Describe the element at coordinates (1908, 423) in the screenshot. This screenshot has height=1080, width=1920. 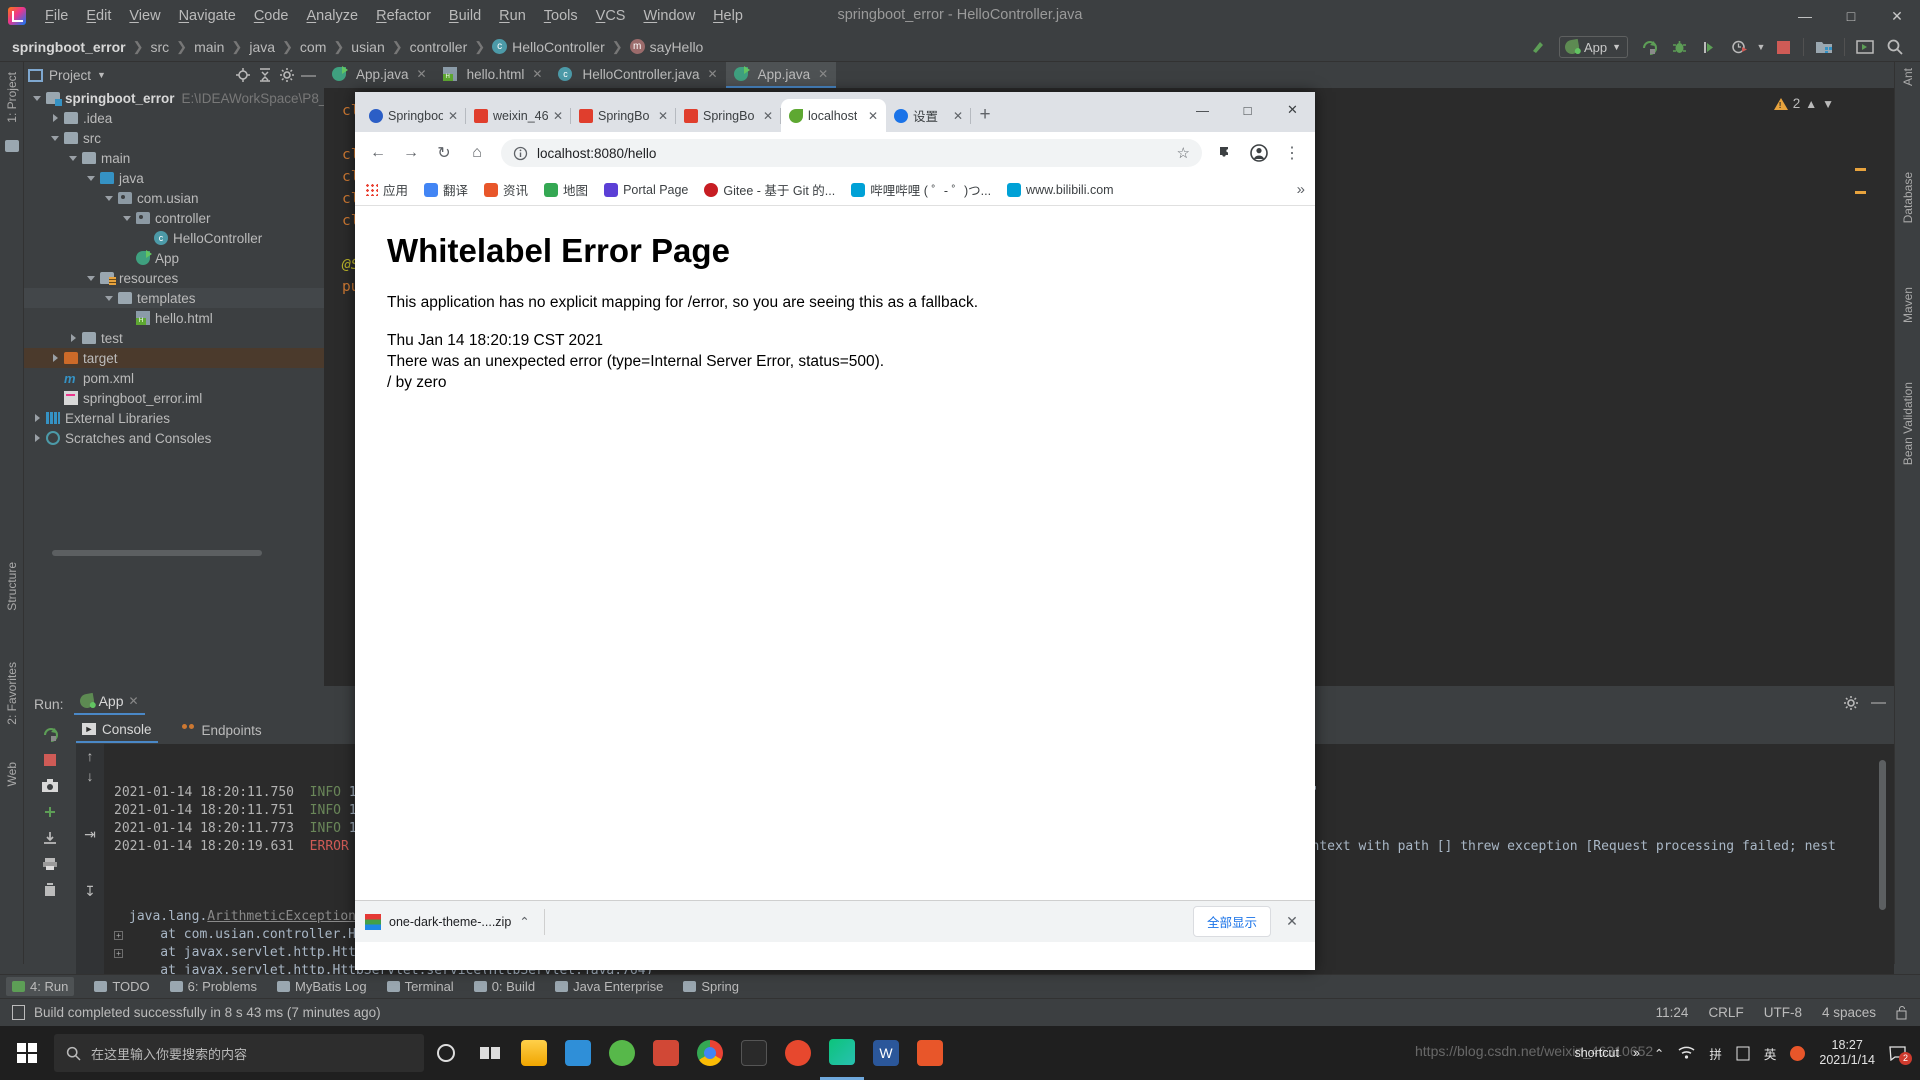
I see `strip-item-bean-validation: Bean Validation` at that location.